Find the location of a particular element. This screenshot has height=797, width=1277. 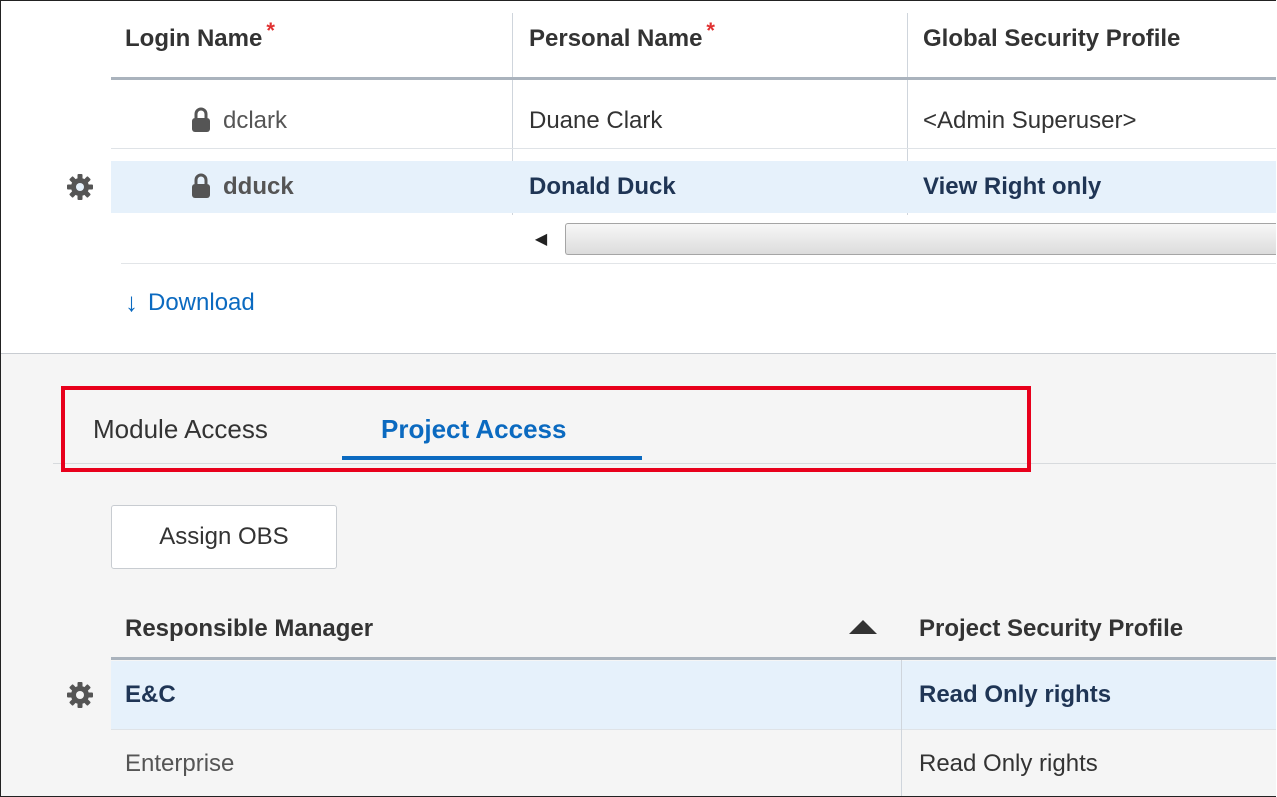

login-name-cell: dduck is located at coordinates (242, 187).